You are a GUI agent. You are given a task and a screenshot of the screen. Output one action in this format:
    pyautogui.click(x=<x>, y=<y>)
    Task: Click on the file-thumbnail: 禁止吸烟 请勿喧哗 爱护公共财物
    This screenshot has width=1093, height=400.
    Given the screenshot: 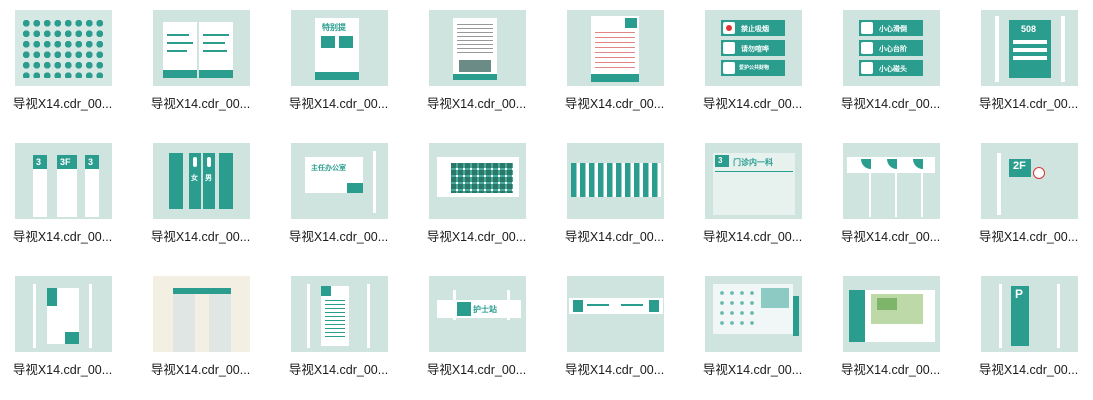 What is the action you would take?
    pyautogui.click(x=753, y=48)
    